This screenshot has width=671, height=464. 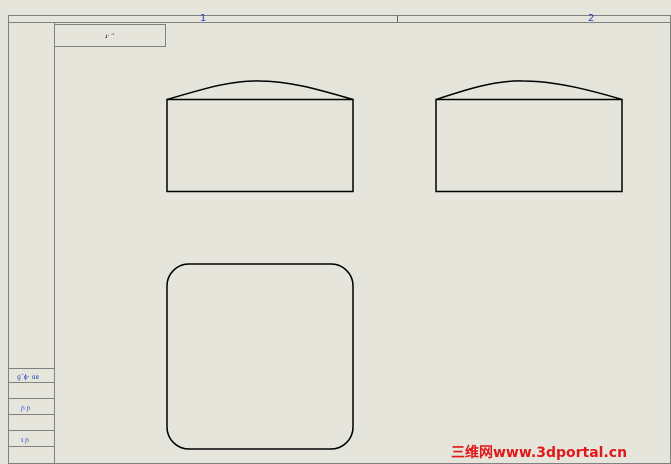 I want to click on view-front, so click(x=260, y=136).